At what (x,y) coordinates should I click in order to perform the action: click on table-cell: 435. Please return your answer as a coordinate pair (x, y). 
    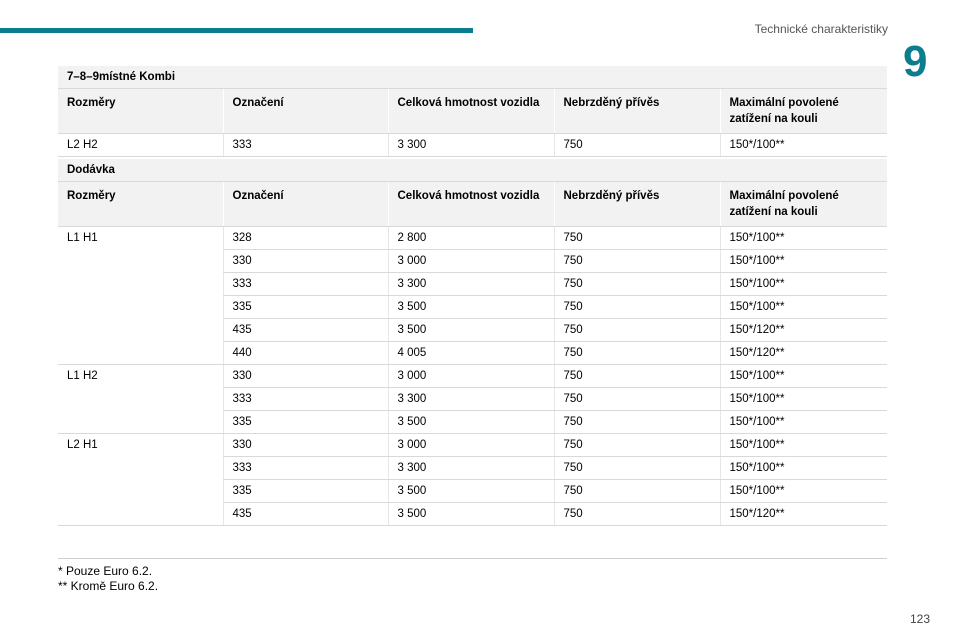
    Looking at the image, I should click on (305, 514).